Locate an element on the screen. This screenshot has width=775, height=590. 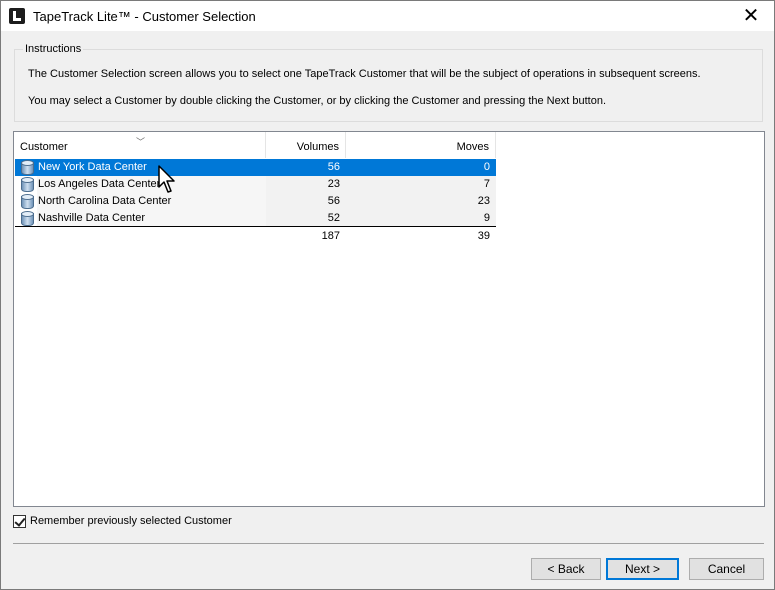
window-title: TapeTrack Lite™ - Customer Selection is located at coordinates (144, 16).